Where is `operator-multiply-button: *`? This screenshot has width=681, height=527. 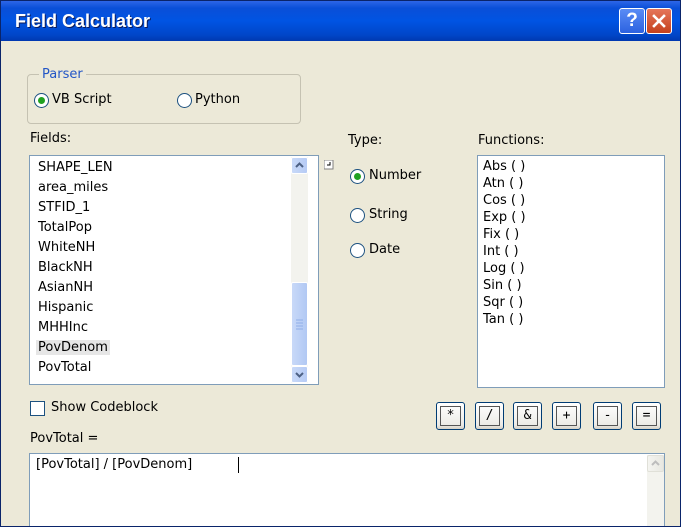 operator-multiply-button: * is located at coordinates (450, 416).